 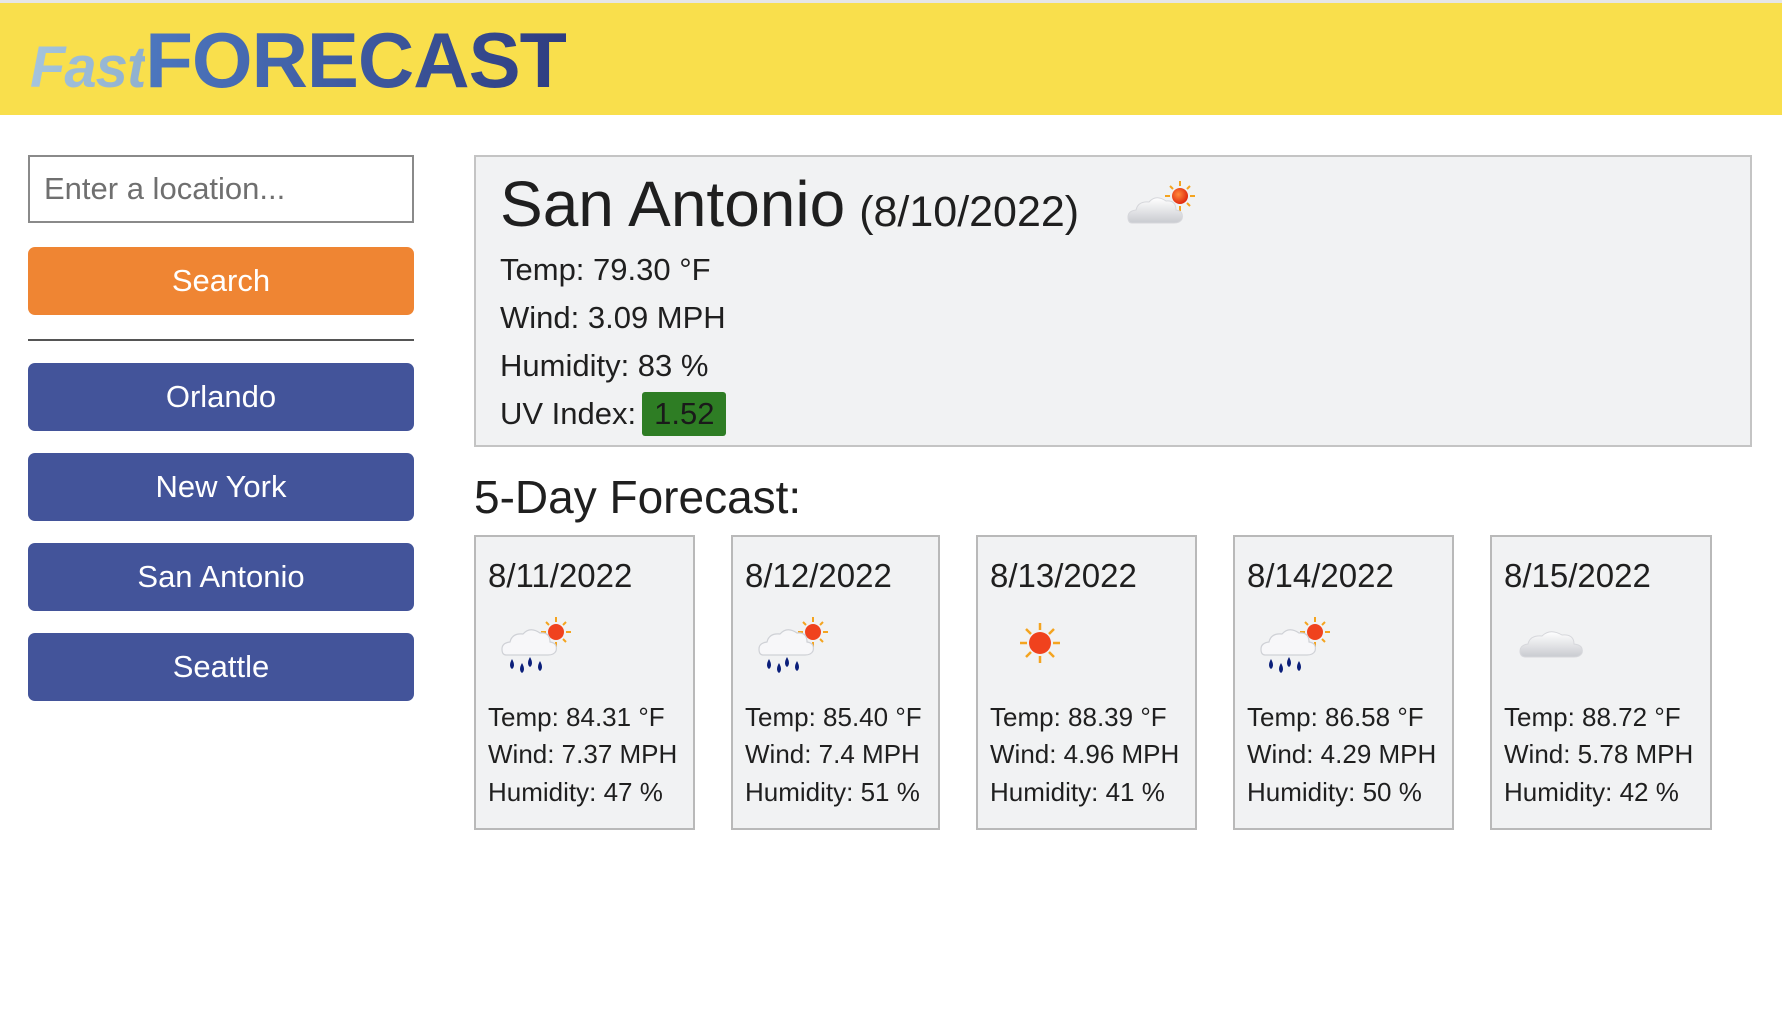 I want to click on sun-icon, so click(x=1040, y=643).